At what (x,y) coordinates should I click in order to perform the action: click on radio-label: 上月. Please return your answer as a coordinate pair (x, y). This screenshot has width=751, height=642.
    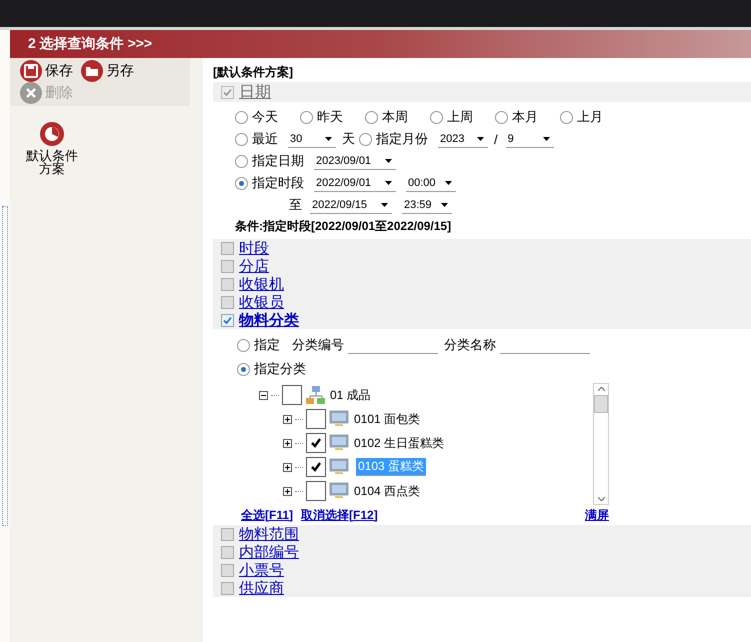
    Looking at the image, I should click on (590, 117).